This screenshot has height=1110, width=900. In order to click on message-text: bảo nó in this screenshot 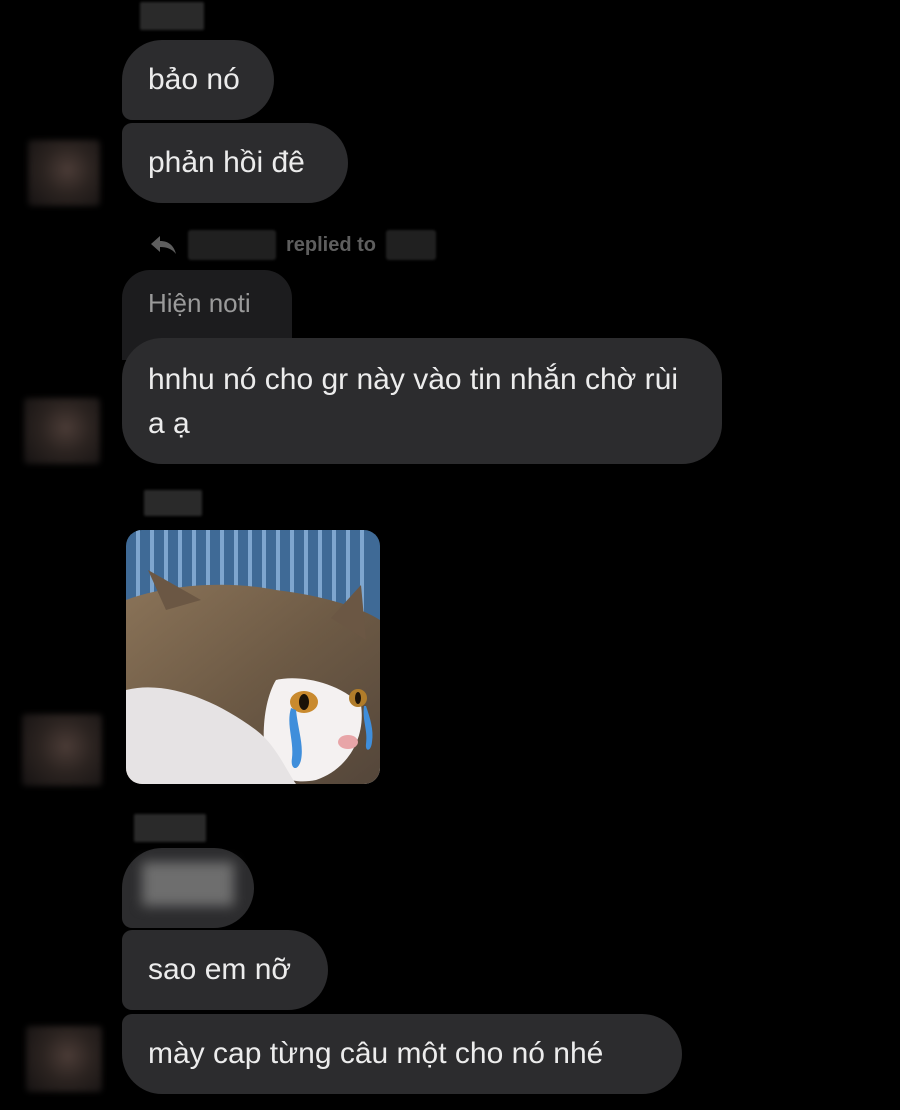, I will do `click(194, 79)`.